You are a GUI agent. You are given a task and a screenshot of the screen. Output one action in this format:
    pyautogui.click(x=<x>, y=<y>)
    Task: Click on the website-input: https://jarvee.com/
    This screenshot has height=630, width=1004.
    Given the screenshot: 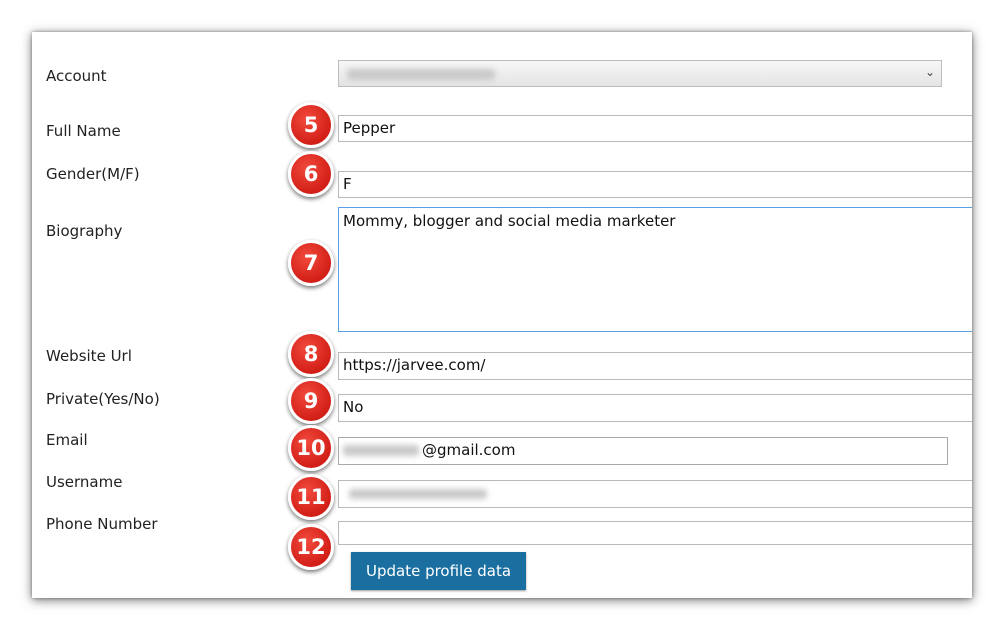 What is the action you would take?
    pyautogui.click(x=655, y=366)
    